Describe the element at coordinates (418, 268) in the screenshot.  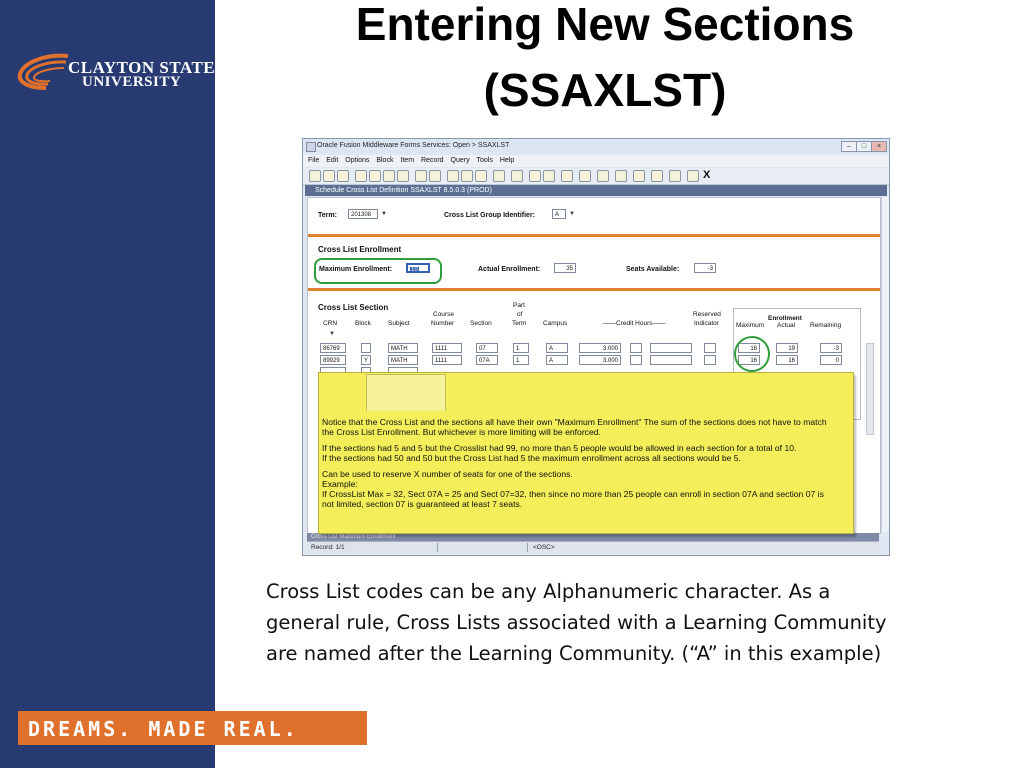
I see `max-enrollment-field: 10` at that location.